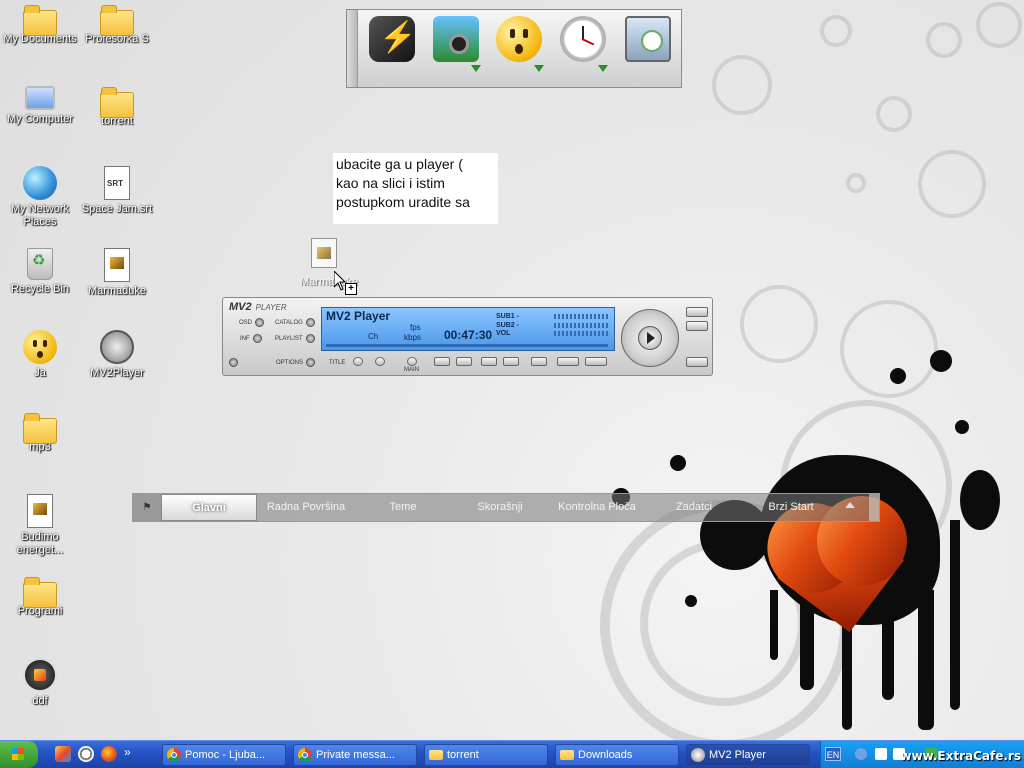 This screenshot has width=1024, height=768. I want to click on tab-teme: Teme, so click(403, 507).